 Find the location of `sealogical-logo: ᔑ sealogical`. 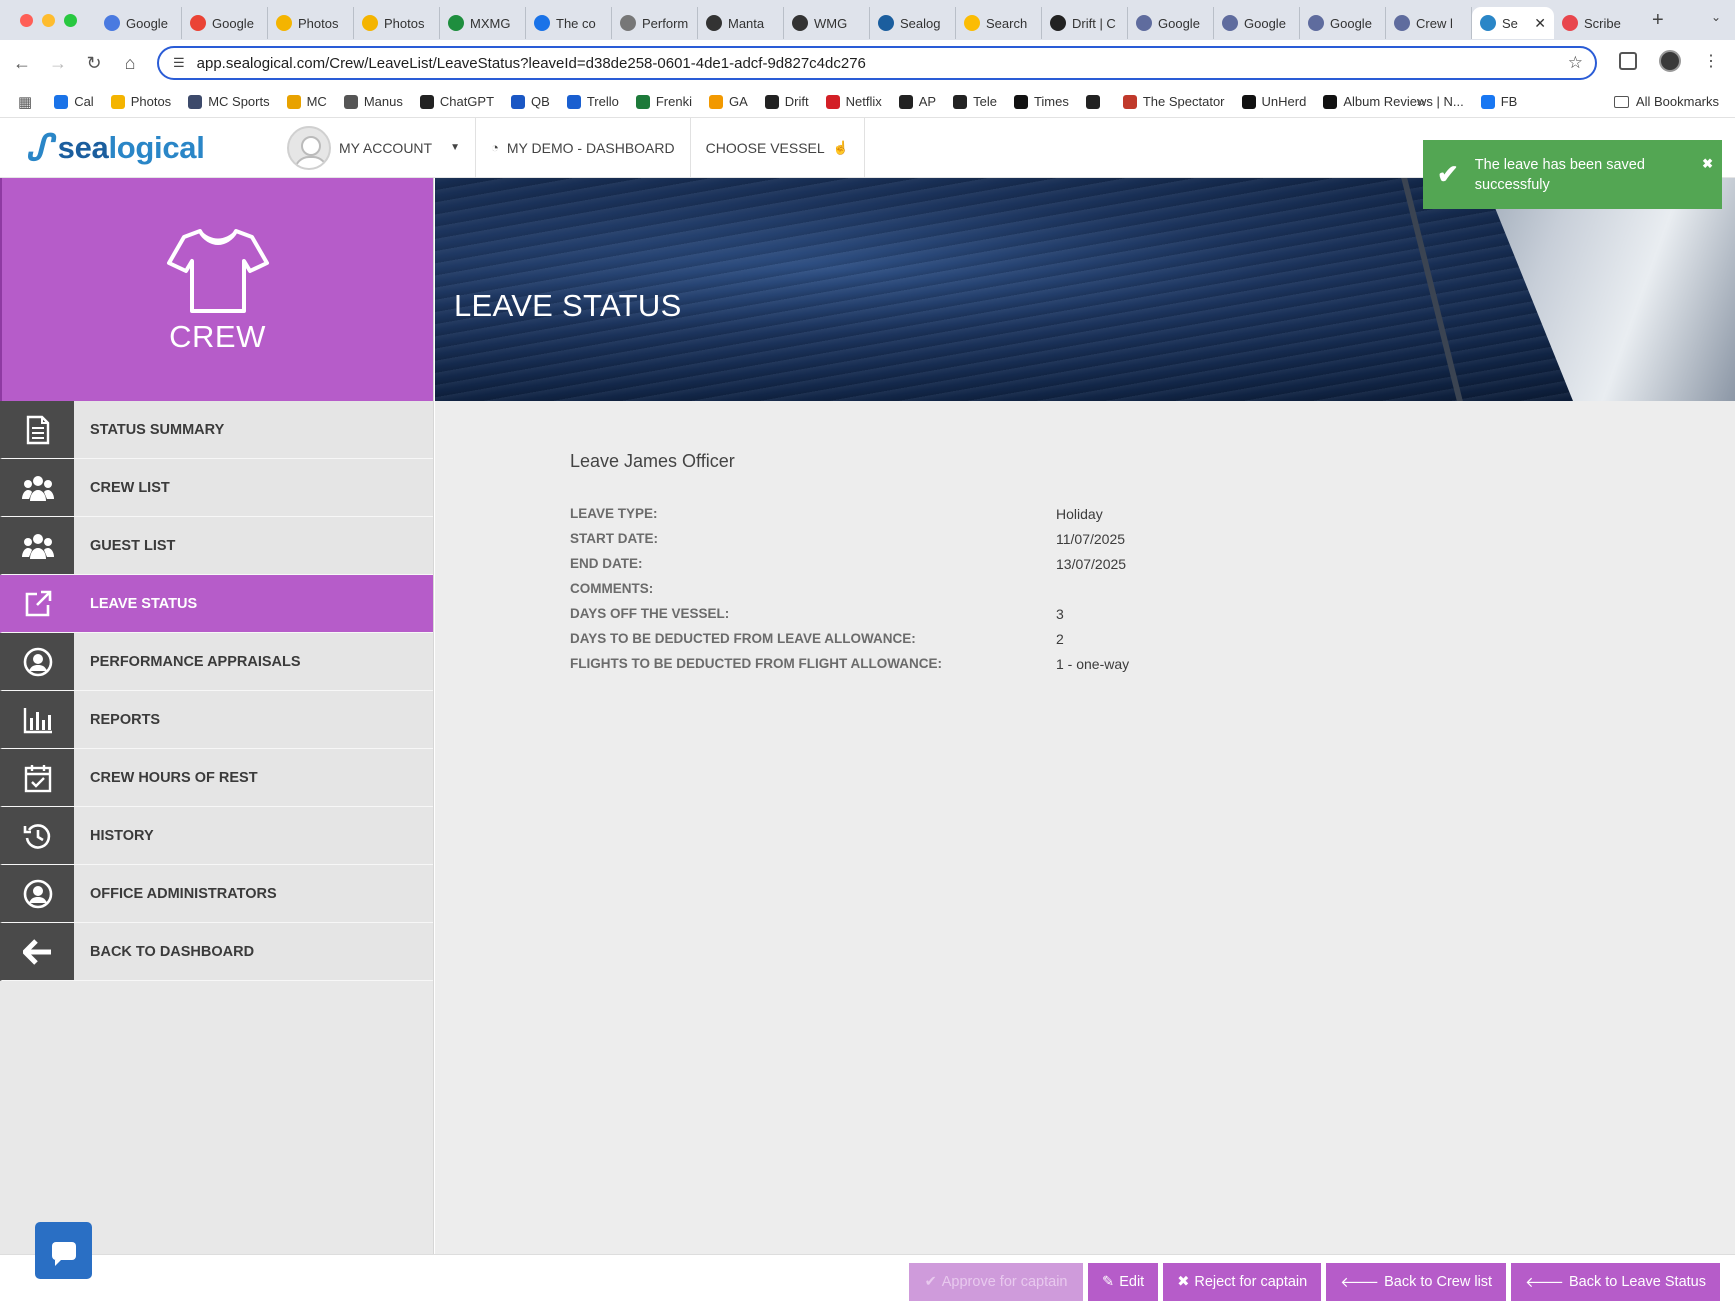

sealogical-logo: ᔑ sealogical is located at coordinates (136, 148).